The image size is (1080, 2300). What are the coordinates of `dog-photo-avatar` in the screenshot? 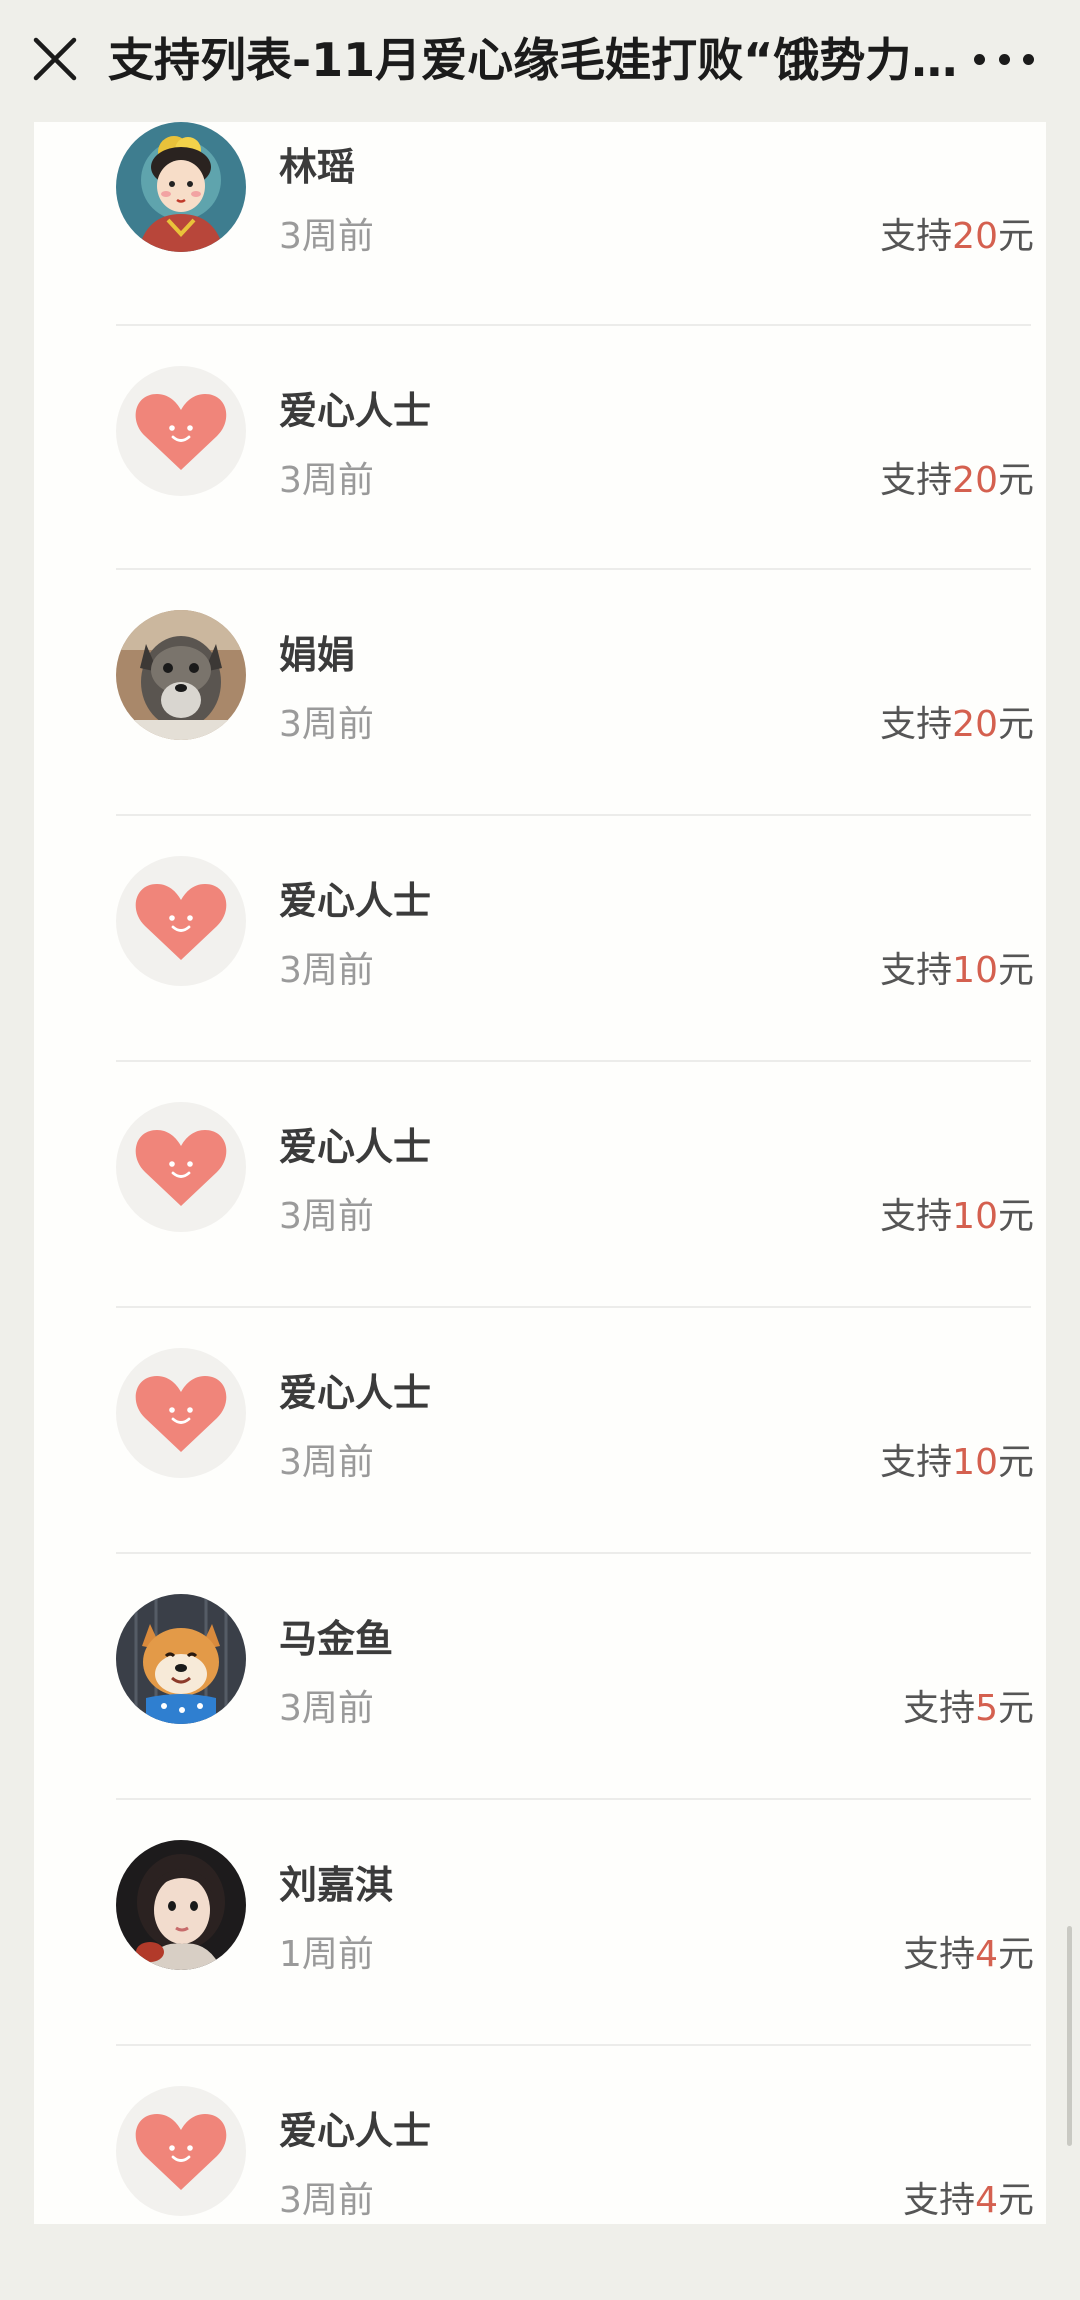 It's located at (181, 675).